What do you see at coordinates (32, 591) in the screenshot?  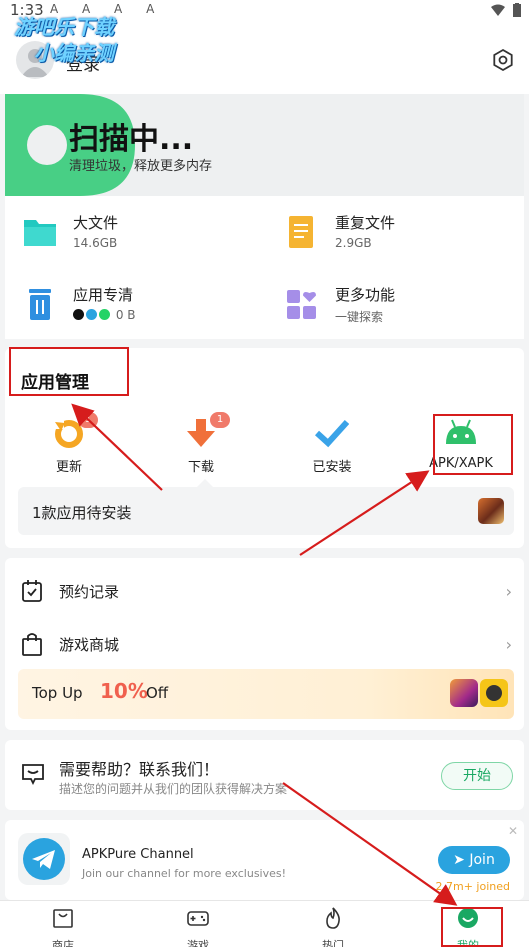 I see `calendar-check-icon` at bounding box center [32, 591].